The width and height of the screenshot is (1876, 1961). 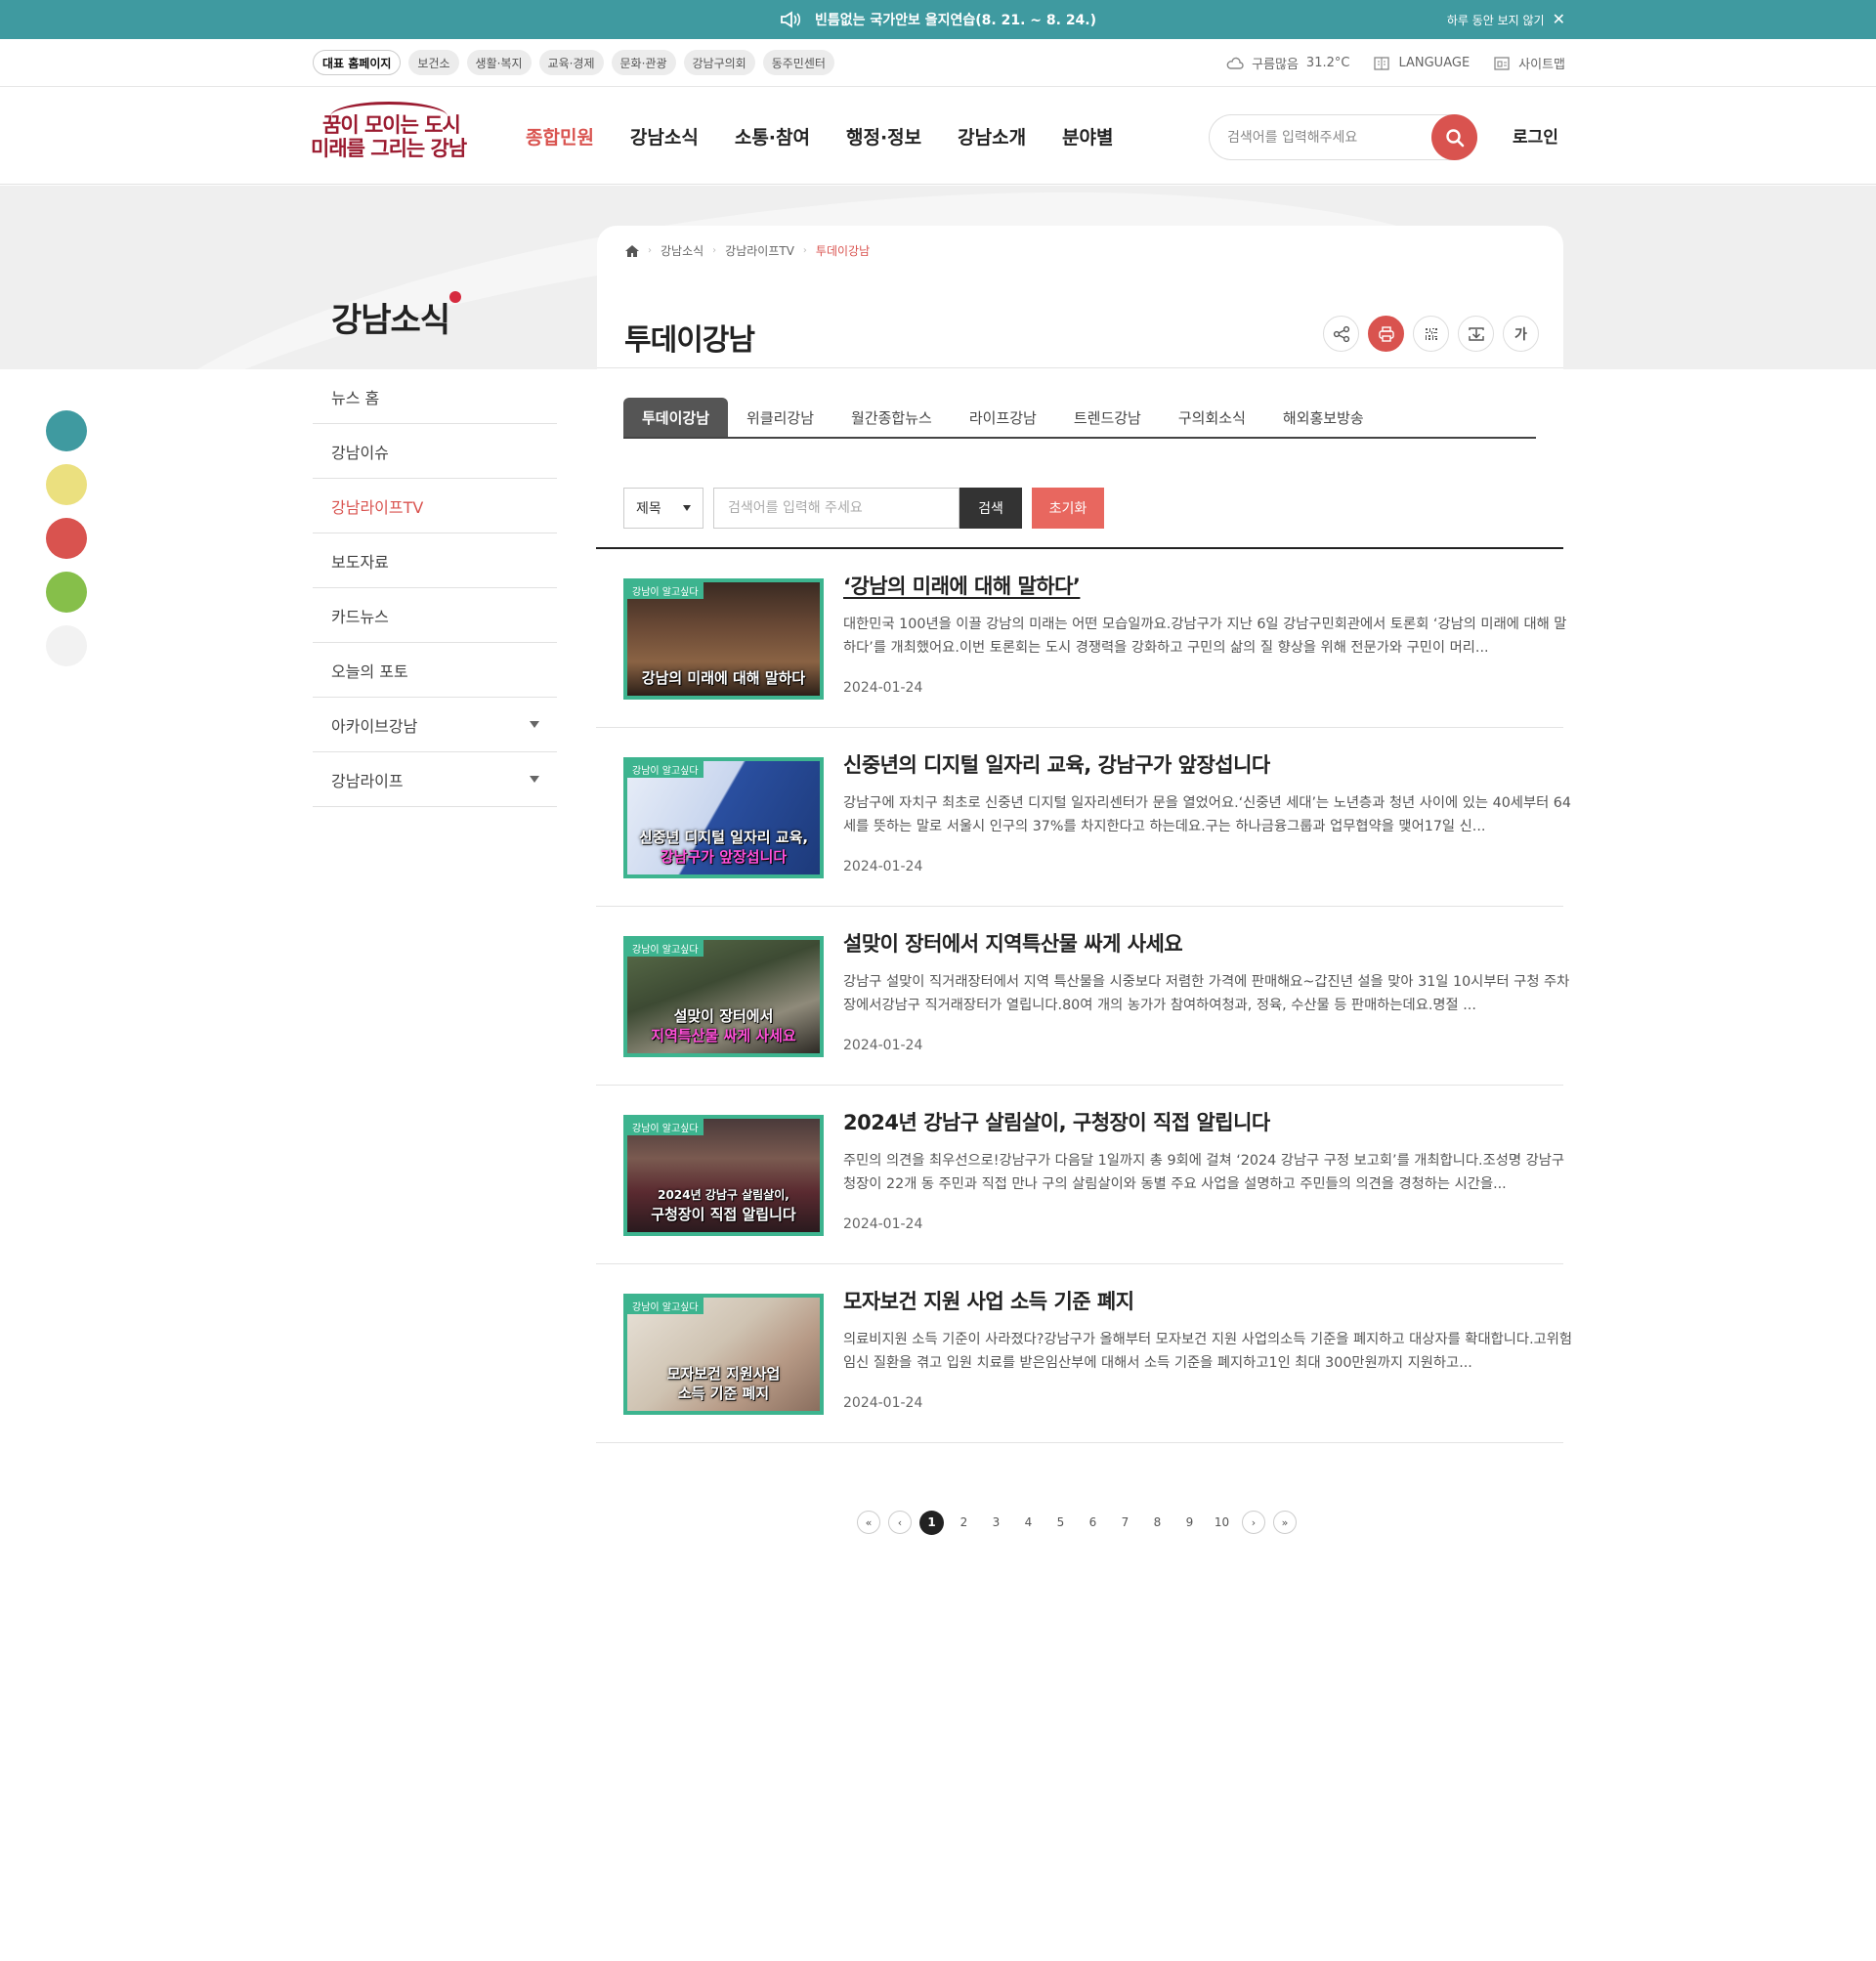 What do you see at coordinates (719, 62) in the screenshot?
I see `site-link-council: 강남구의회` at bounding box center [719, 62].